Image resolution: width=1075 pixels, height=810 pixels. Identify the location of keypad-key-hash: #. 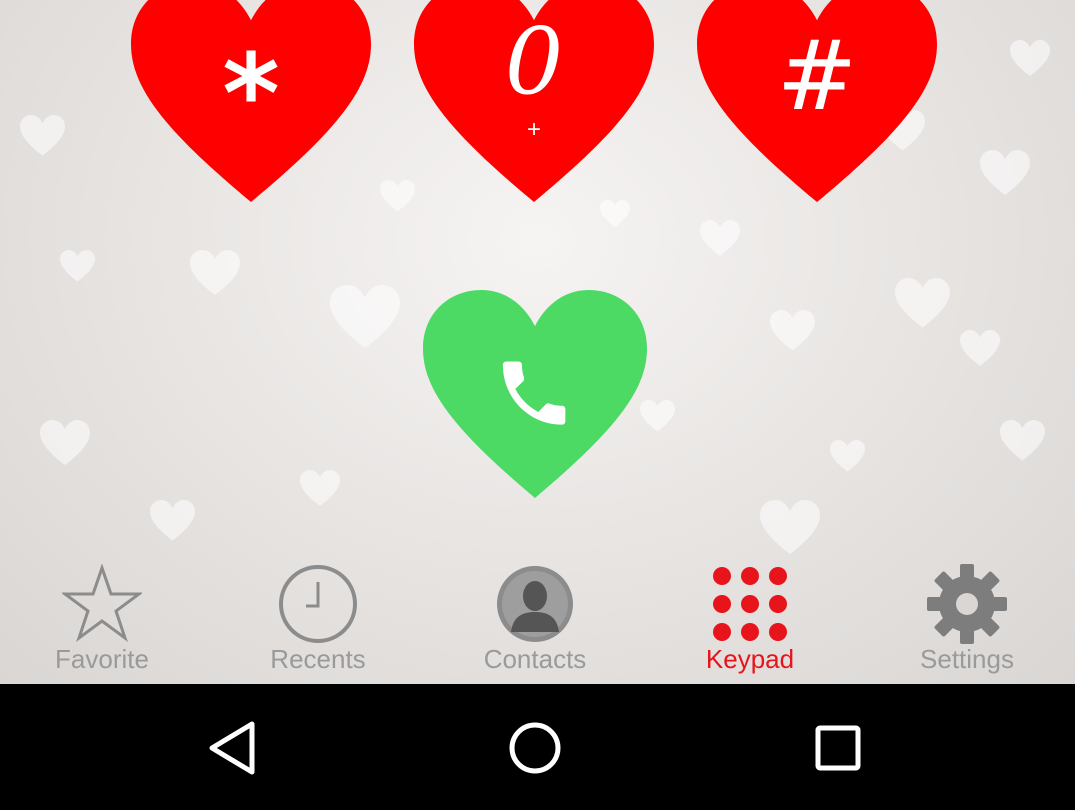
(817, 101).